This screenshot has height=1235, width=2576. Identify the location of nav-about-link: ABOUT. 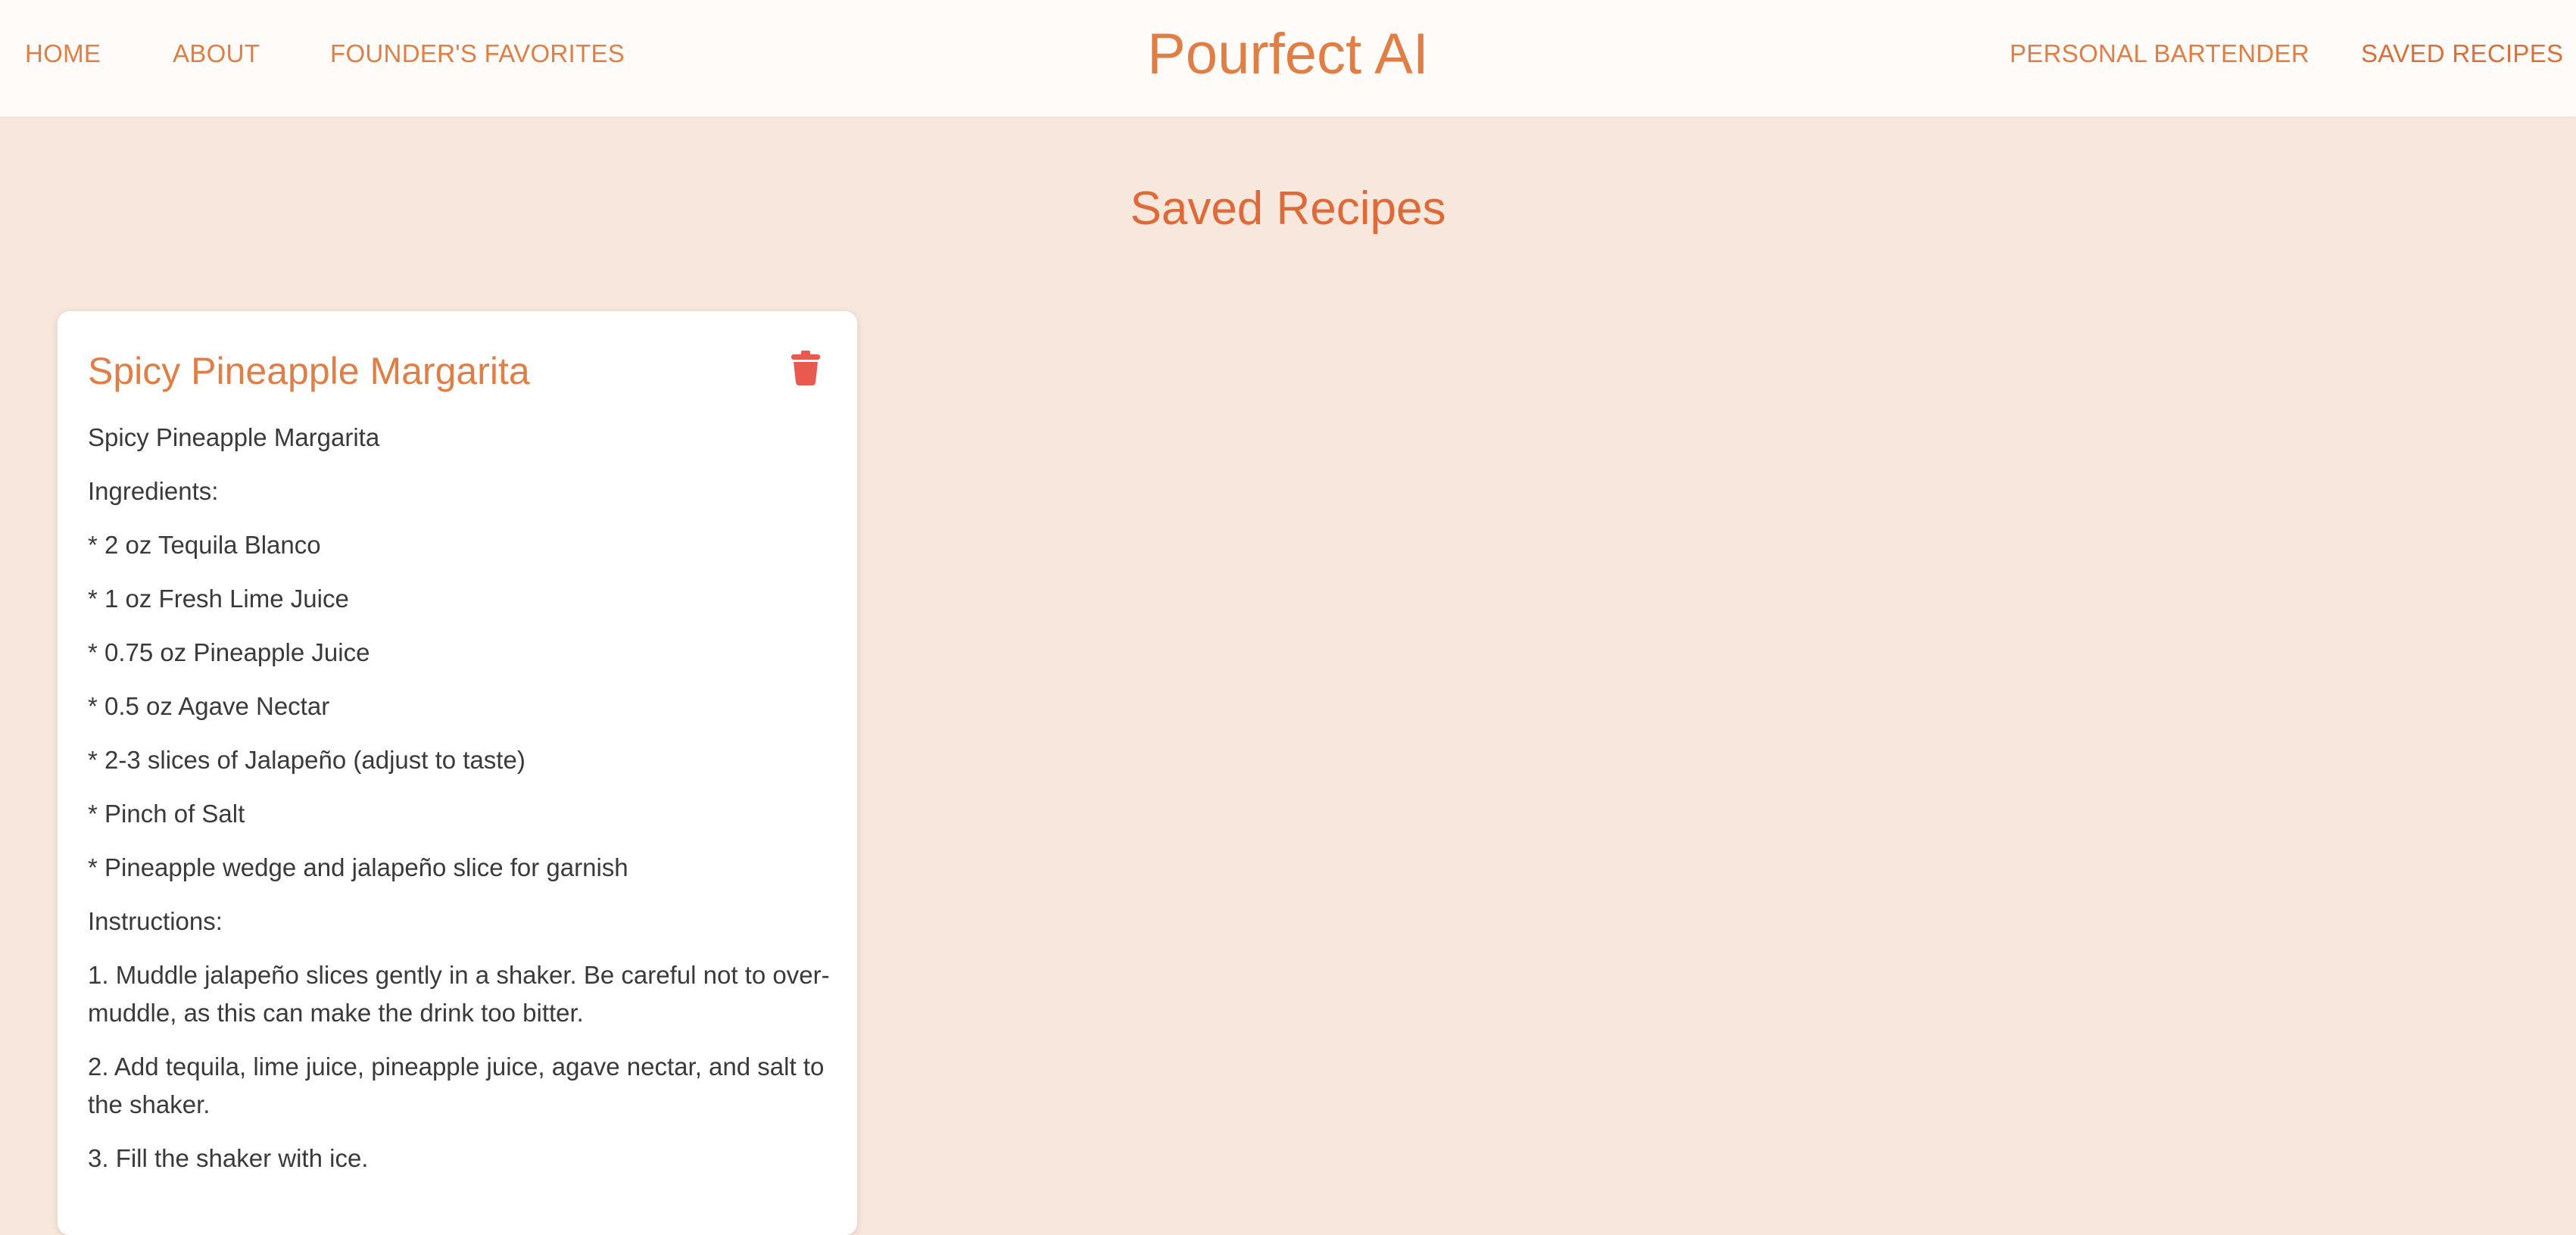
(217, 53).